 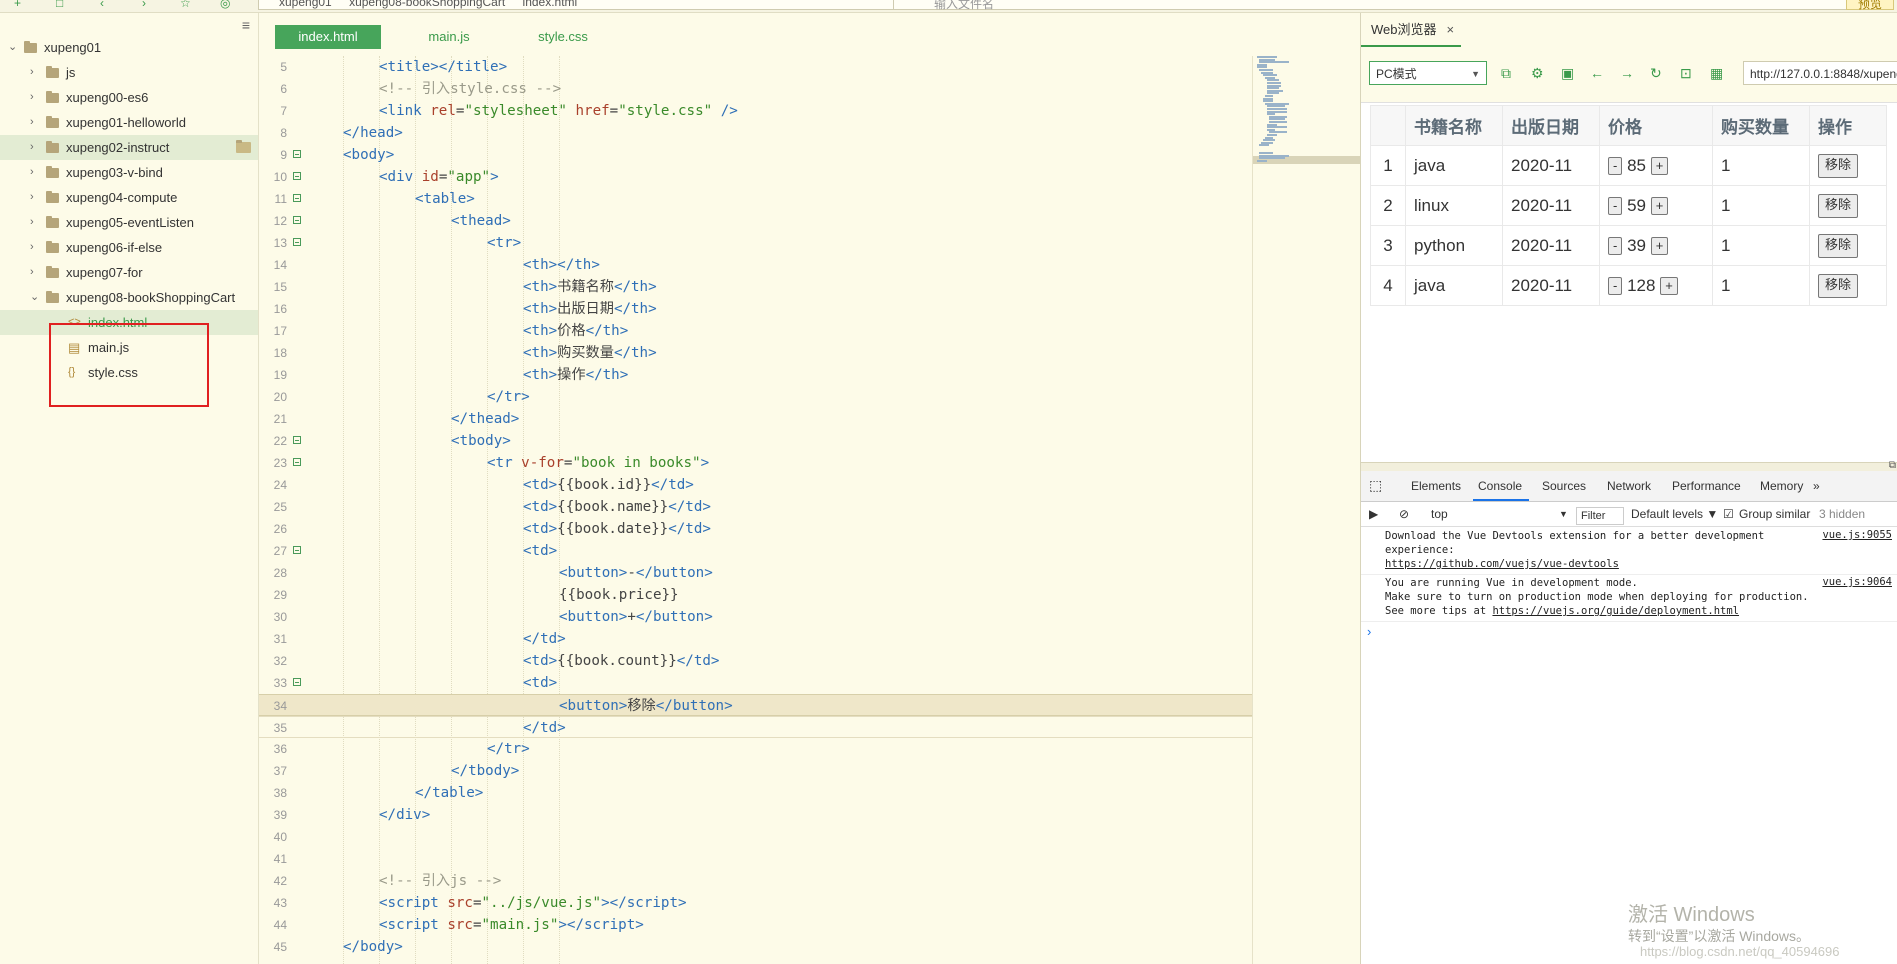 What do you see at coordinates (755, 287) in the screenshot?
I see `code-line: 15 <th>书籍名称</th>` at bounding box center [755, 287].